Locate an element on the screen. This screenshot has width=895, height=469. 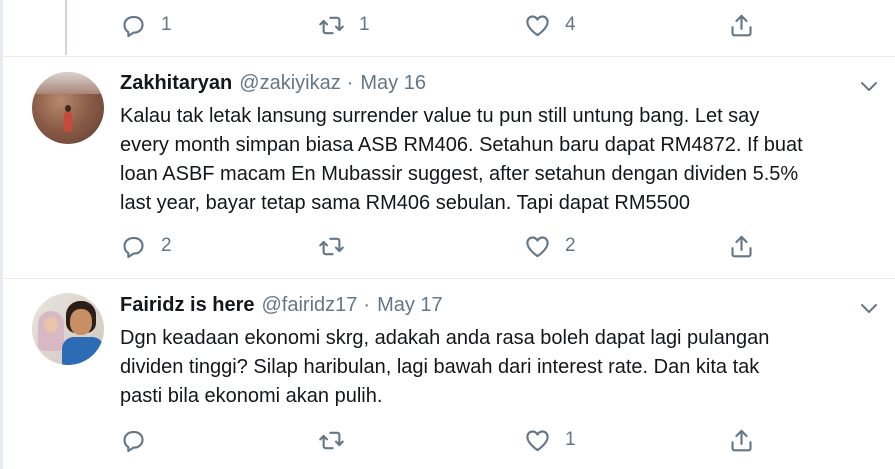
tweet-header: Zakhitaryan @zakiyikaz · May 16 is located at coordinates (273, 83).